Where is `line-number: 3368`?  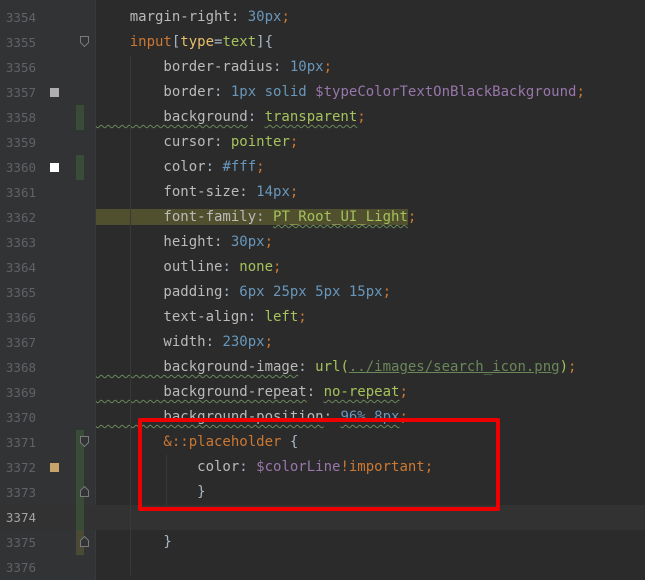 line-number: 3368 is located at coordinates (20, 367).